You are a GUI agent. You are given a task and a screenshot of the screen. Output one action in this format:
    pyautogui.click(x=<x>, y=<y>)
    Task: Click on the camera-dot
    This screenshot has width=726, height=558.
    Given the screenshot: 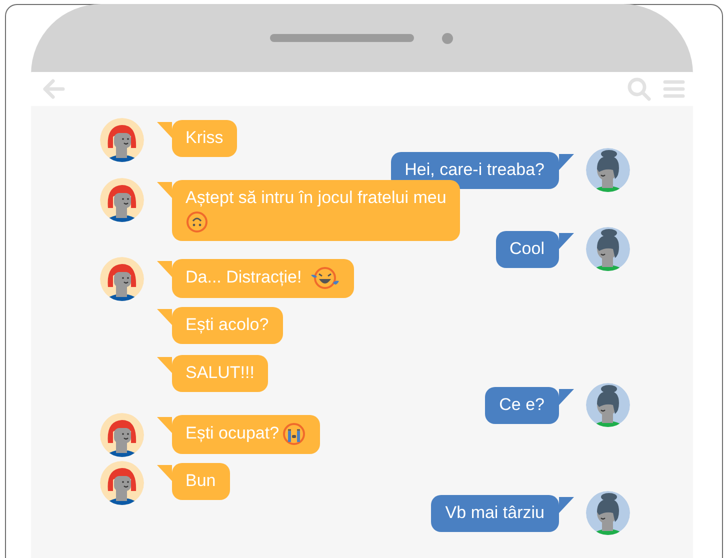 What is the action you would take?
    pyautogui.click(x=447, y=38)
    